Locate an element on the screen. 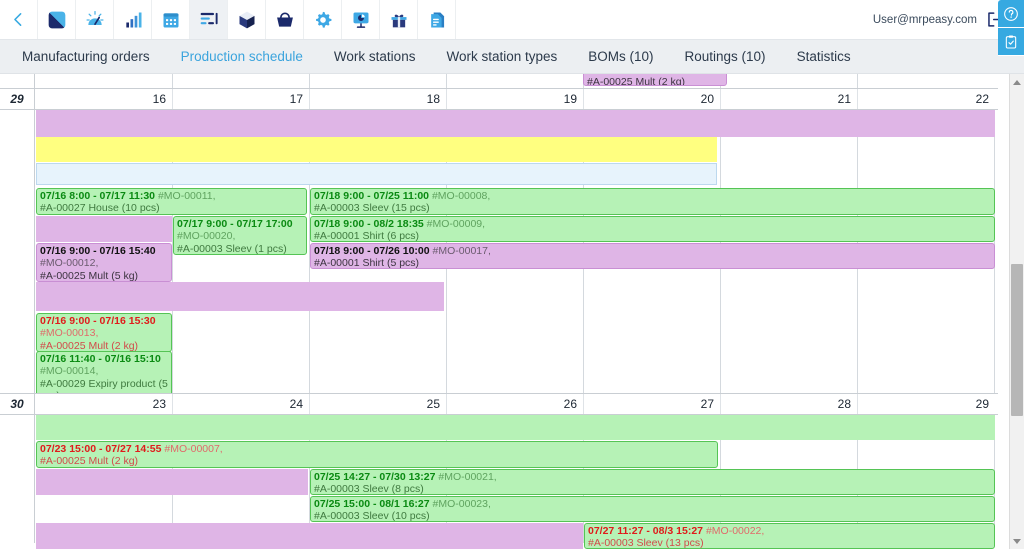  tab-statistics: Statistics is located at coordinates (824, 56).